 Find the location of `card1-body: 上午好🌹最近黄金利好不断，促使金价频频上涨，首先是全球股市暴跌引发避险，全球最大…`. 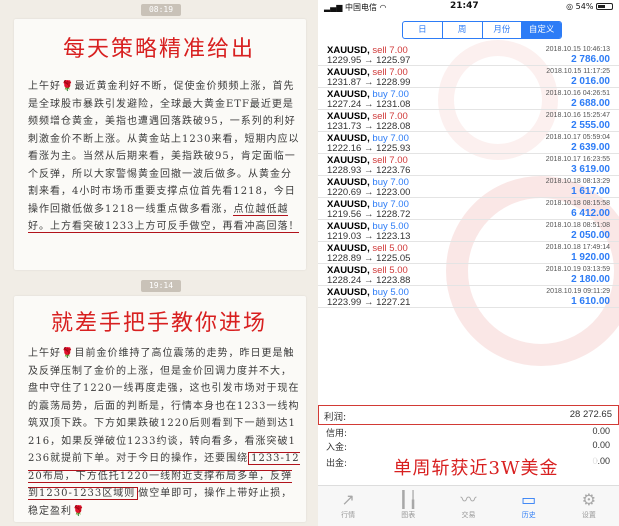

card1-body: 上午好🌹最近黄金利好不断，促使金价频频上涨，首先是全球股市暴跌引发避险，全球最大… is located at coordinates (164, 157).